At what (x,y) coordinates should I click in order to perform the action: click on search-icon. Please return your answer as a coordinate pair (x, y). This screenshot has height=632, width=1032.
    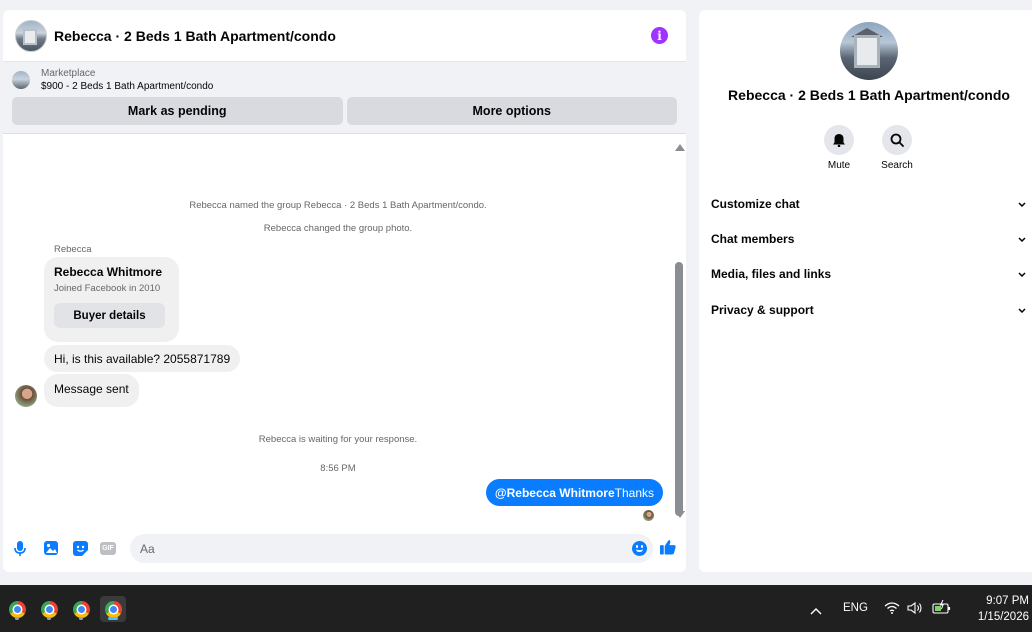
    Looking at the image, I should click on (897, 140).